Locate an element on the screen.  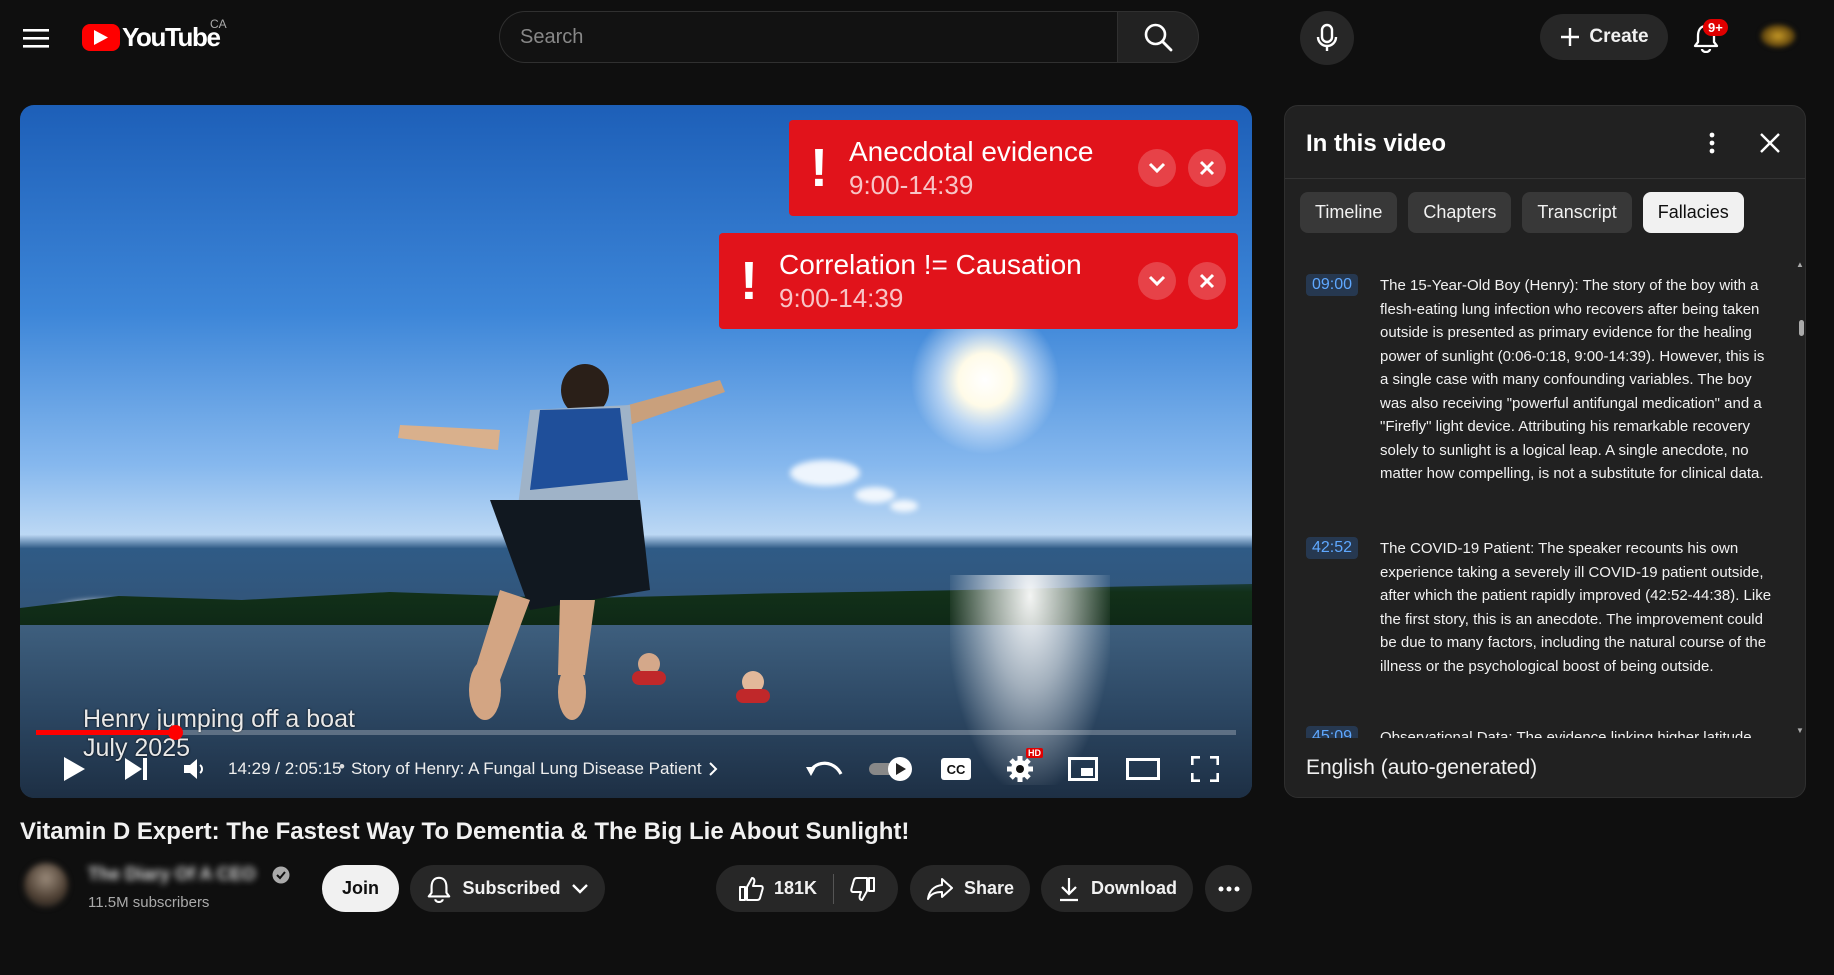
miniplayer-icon is located at coordinates (1083, 769).